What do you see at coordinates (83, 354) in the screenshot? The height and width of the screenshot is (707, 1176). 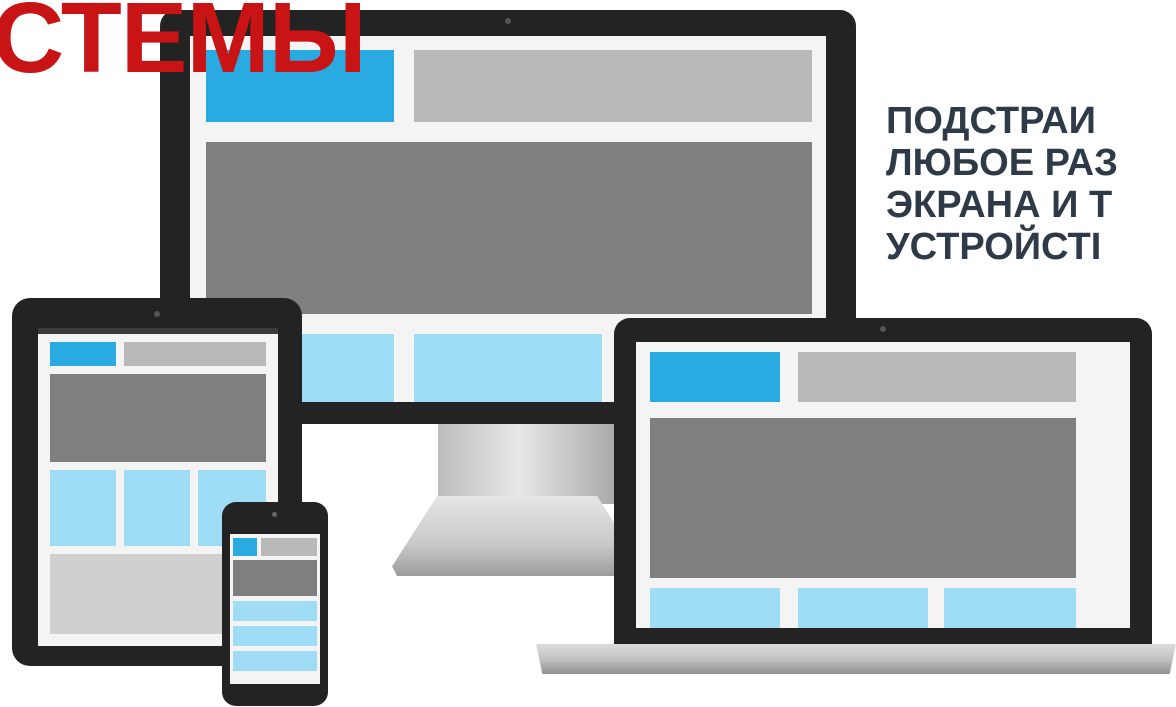 I see `tablet-logo-block` at bounding box center [83, 354].